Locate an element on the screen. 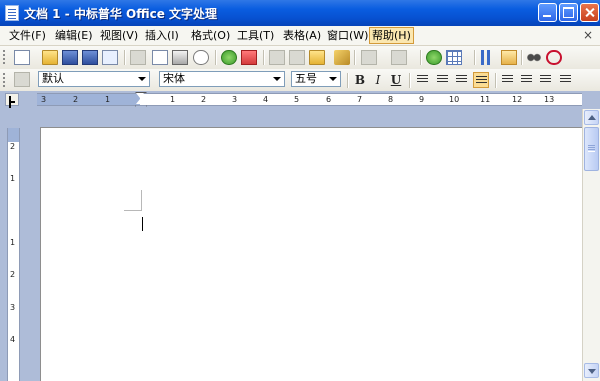 This screenshot has width=600, height=381. redo-icon is located at coordinates (399, 57).